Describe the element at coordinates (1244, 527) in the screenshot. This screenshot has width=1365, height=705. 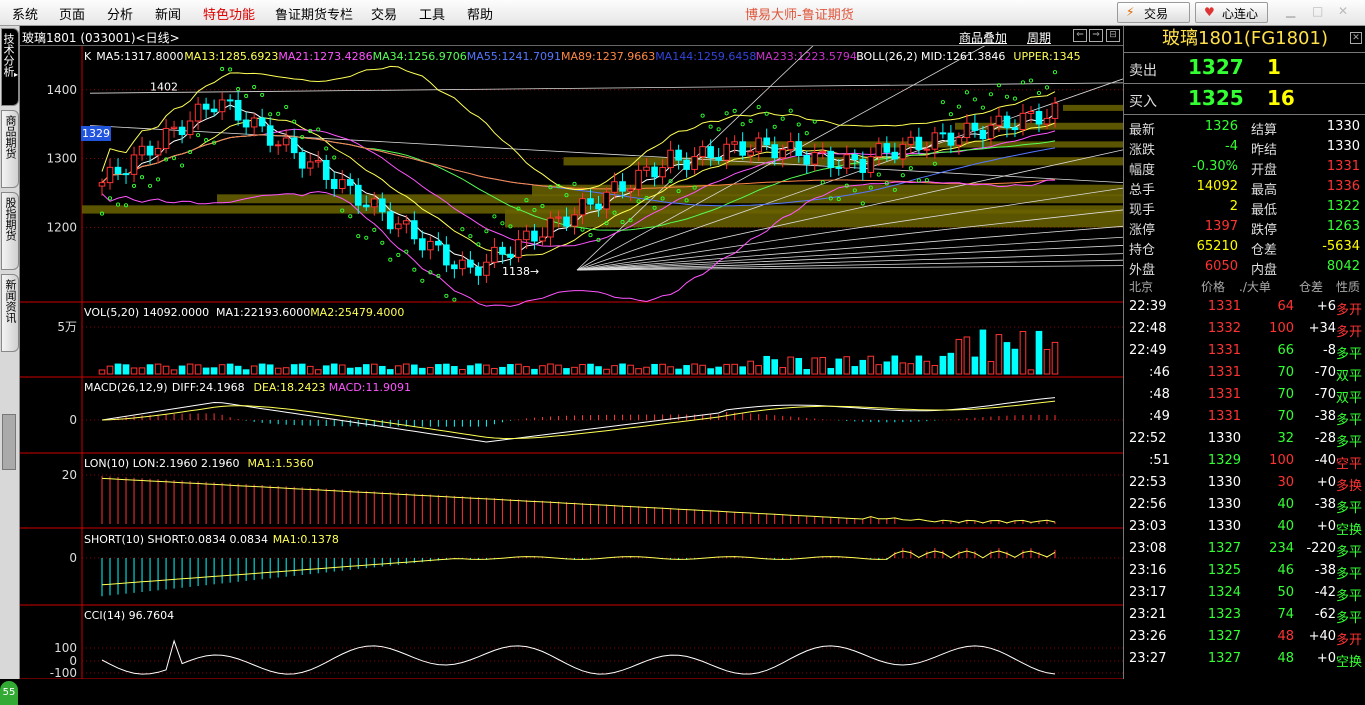
I see `trade-row: 23:03 1330 40 +0 空换` at that location.